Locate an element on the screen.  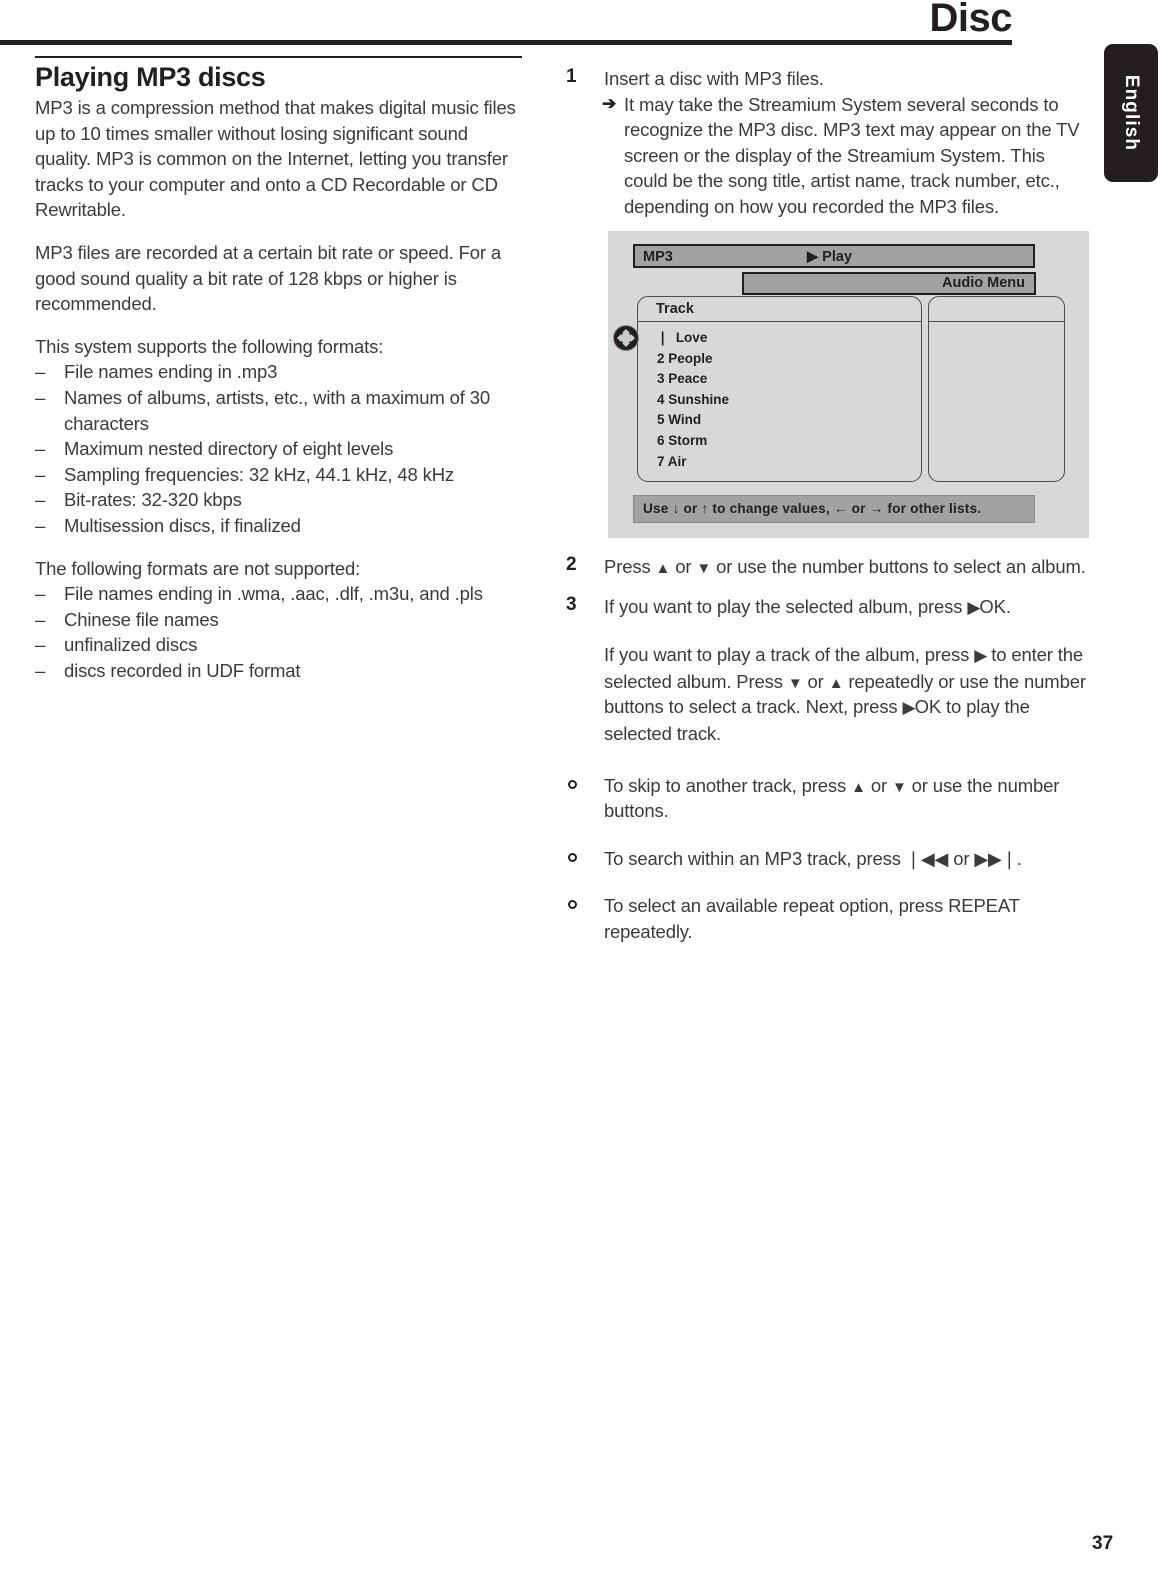
list-item-label: unfinalized discs is located at coordinates (131, 645).